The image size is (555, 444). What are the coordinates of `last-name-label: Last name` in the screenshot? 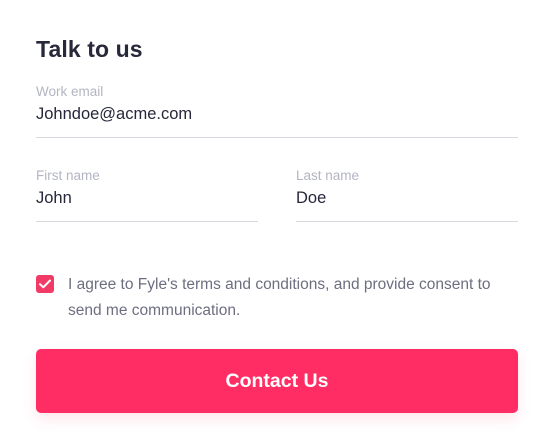 It's located at (328, 175).